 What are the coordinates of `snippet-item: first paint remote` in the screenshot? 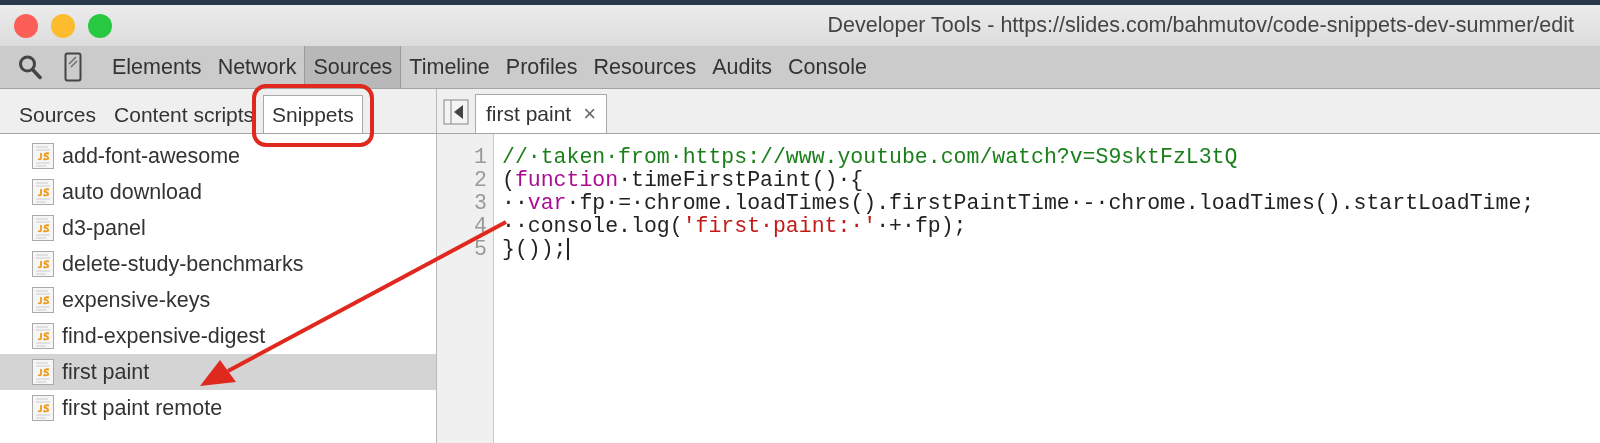 It's located at (218, 408).